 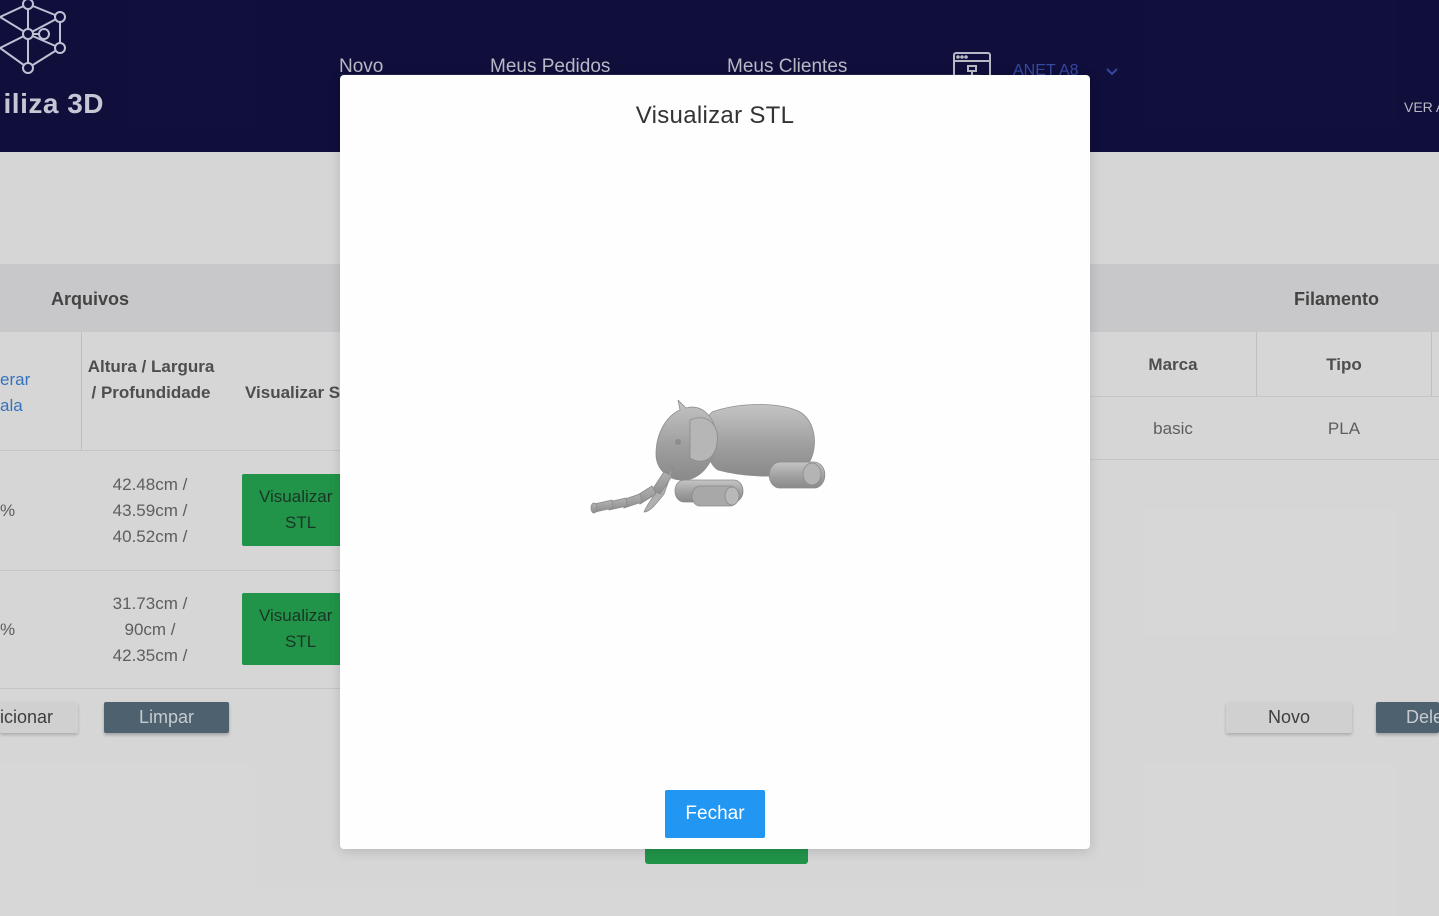 I want to click on close-button: Fechar, so click(x=715, y=814).